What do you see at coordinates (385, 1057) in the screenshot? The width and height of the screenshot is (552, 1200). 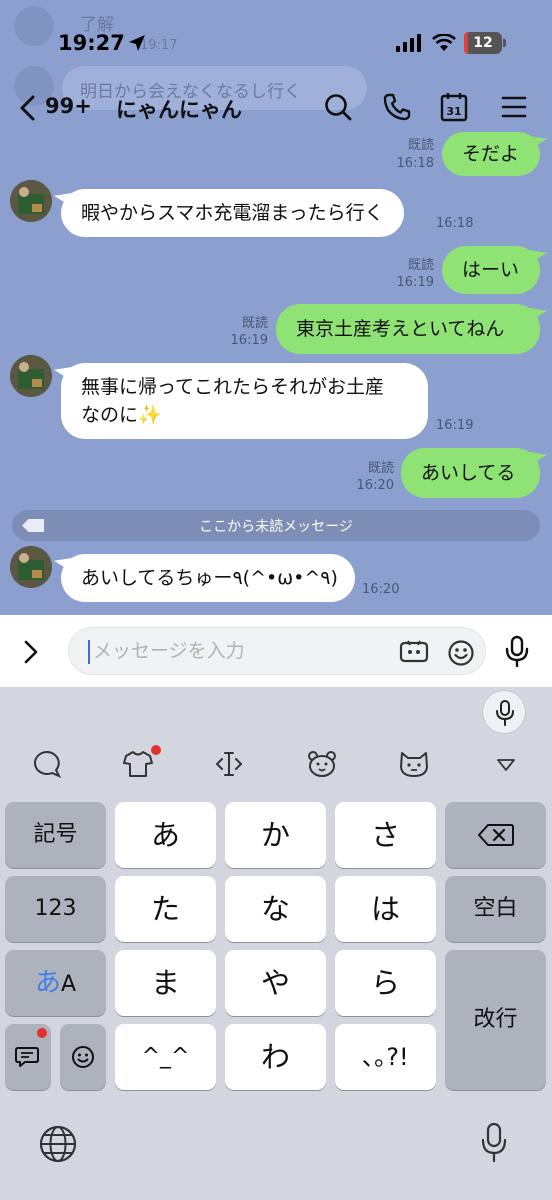 I see `punctuation-key: ､｡?!` at bounding box center [385, 1057].